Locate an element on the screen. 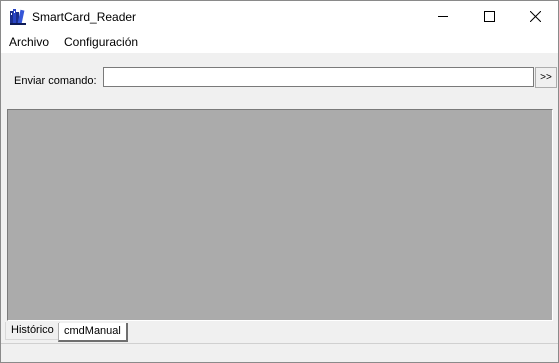 This screenshot has height=363, width=559. close-icon is located at coordinates (535, 16).